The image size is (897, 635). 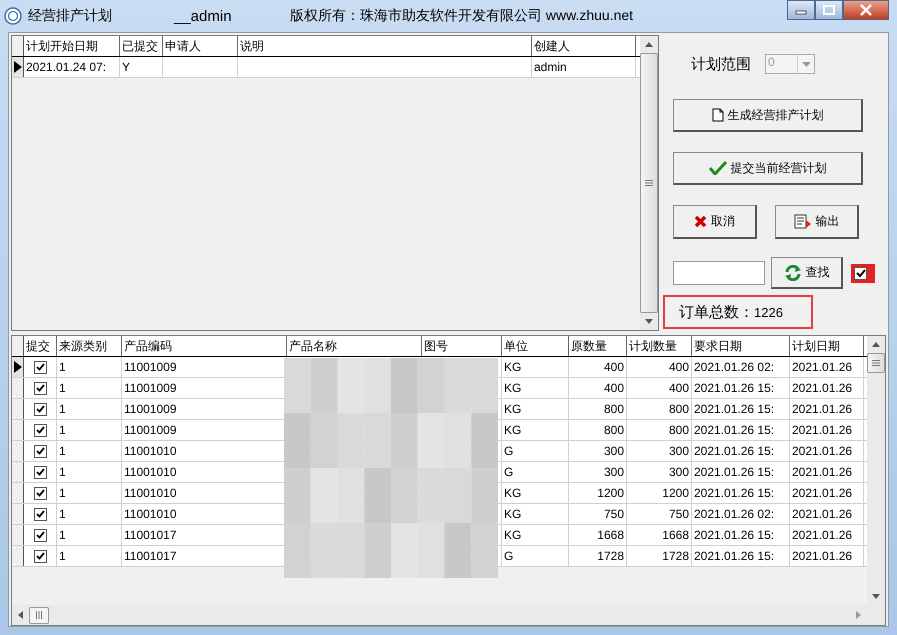 I want to click on search-button: 查找, so click(x=807, y=273).